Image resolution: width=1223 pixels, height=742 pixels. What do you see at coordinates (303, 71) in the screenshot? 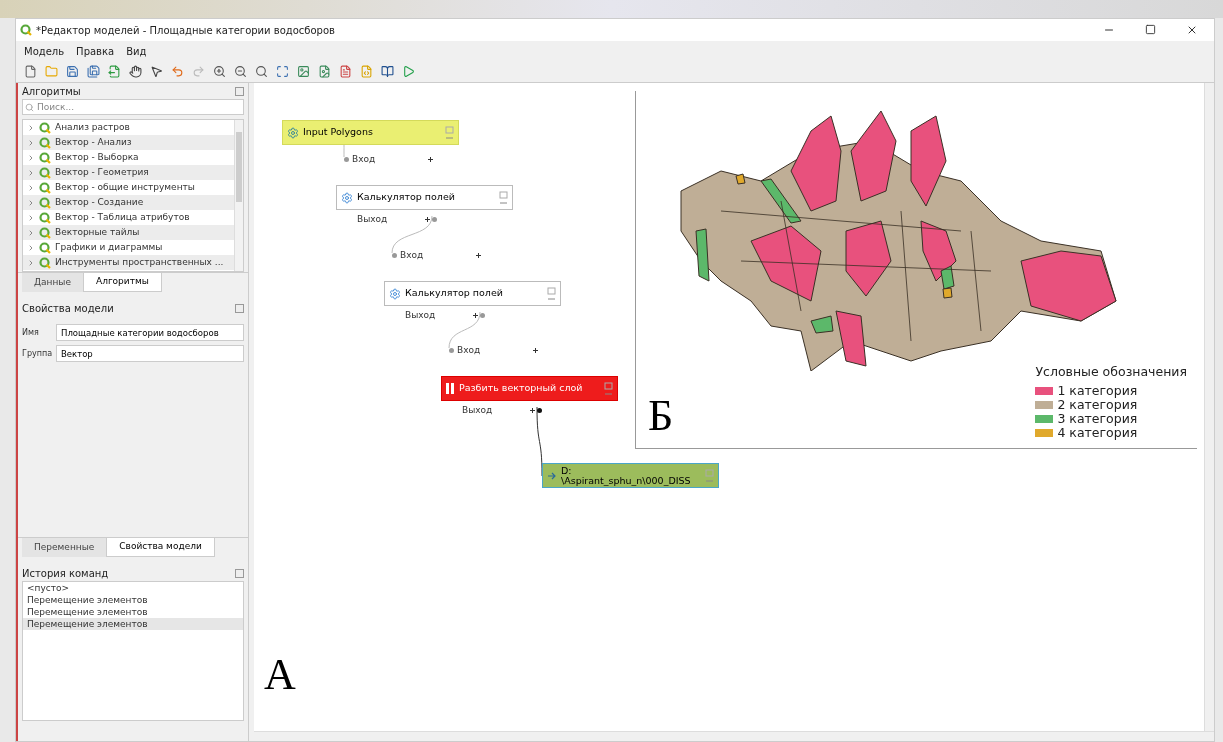
I see `image-icon` at bounding box center [303, 71].